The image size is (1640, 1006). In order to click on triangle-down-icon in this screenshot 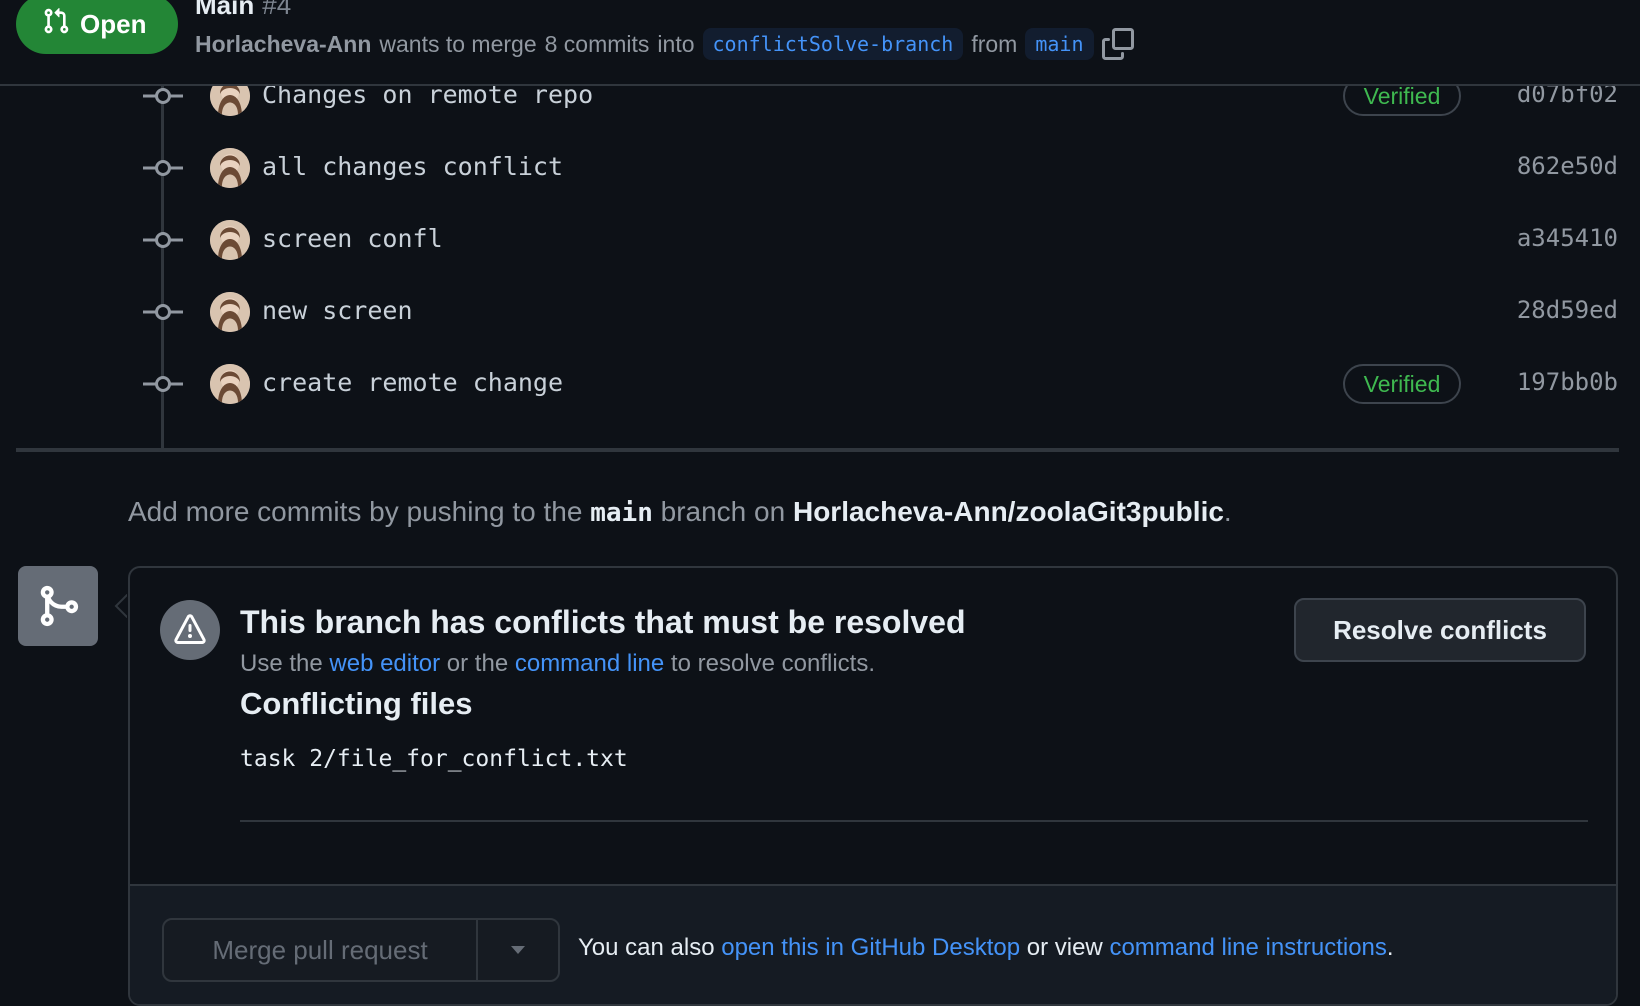, I will do `click(518, 950)`.